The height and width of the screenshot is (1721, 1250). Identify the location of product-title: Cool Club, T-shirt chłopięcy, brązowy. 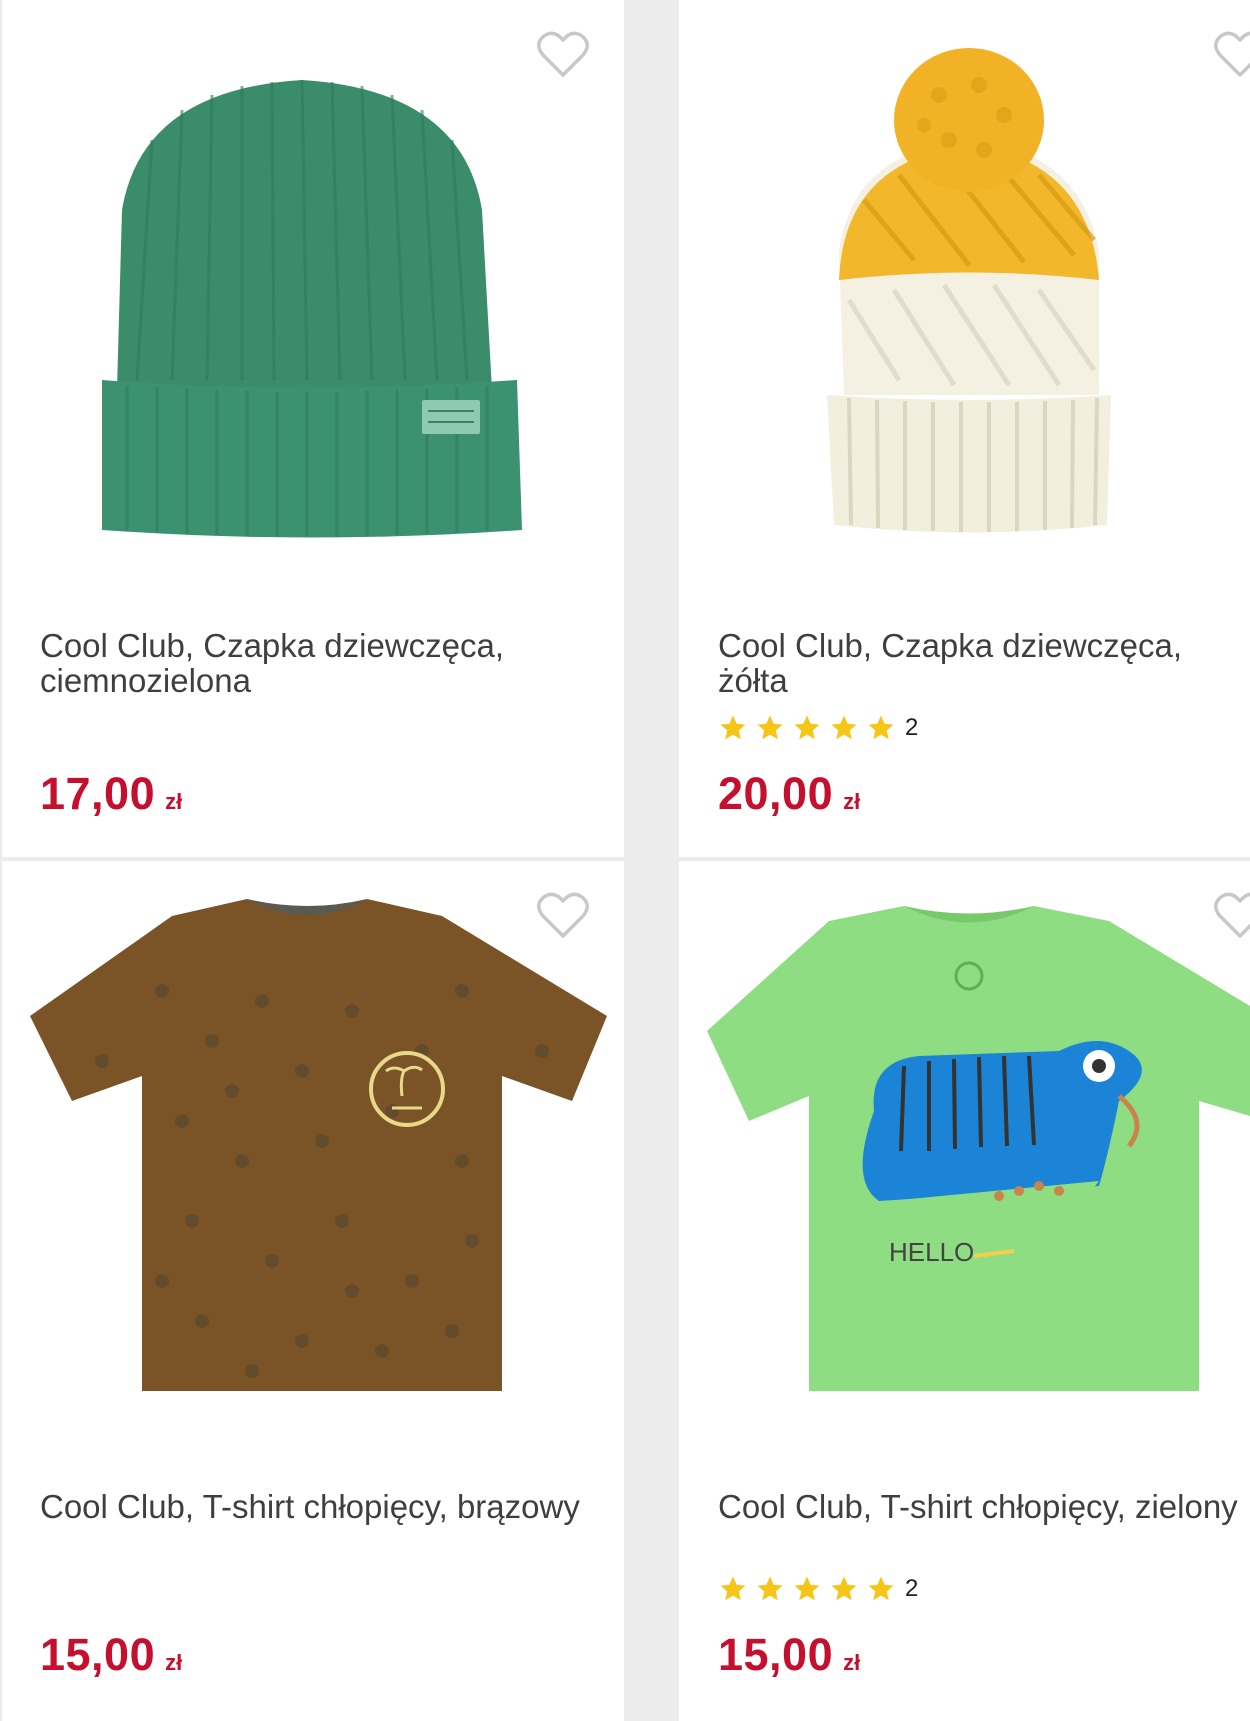
(320, 1506).